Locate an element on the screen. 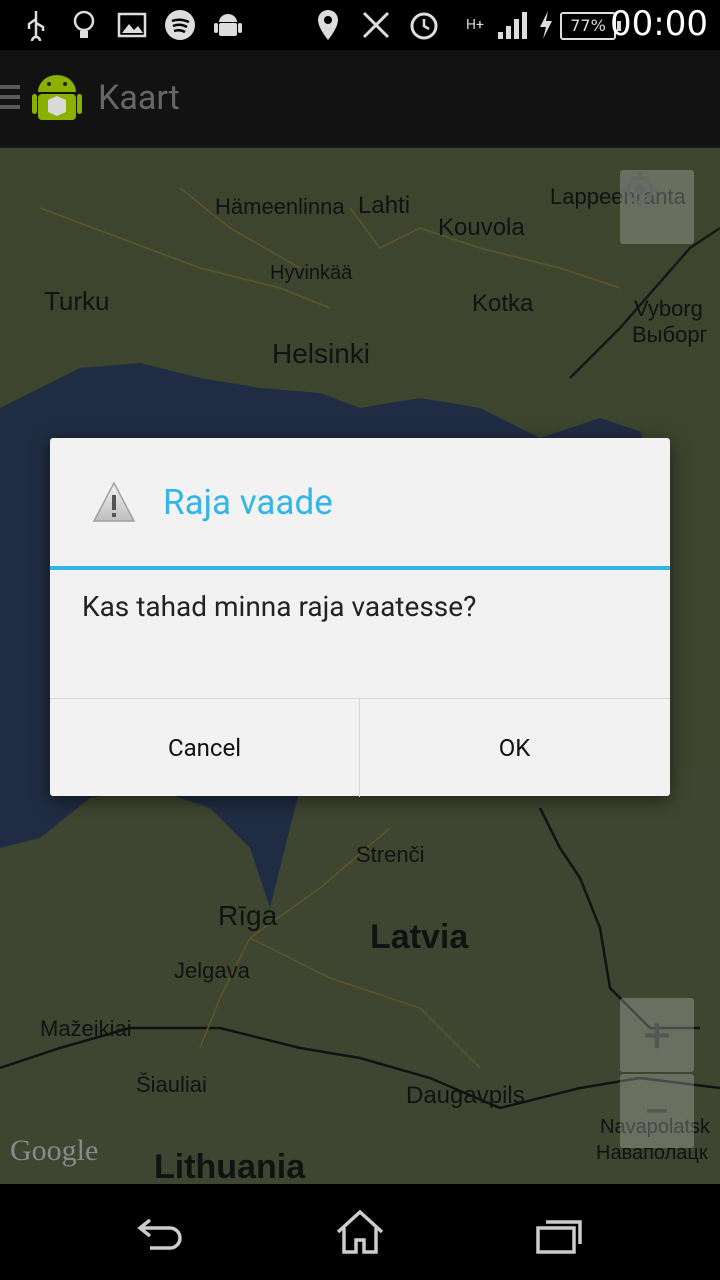 The width and height of the screenshot is (720, 1280). dialog-button-bar: Cancel OK is located at coordinates (360, 747).